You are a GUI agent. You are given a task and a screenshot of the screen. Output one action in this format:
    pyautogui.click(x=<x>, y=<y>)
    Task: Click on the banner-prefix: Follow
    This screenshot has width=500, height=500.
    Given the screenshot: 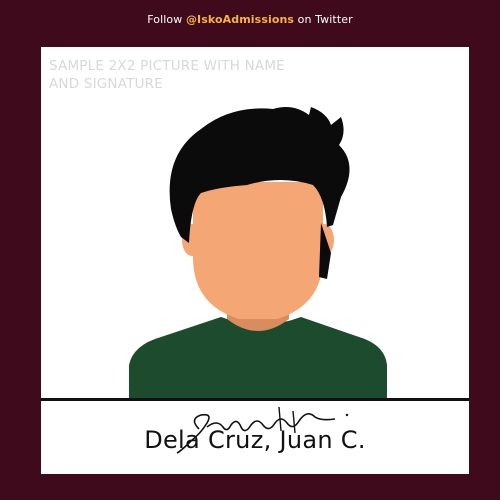 What is the action you would take?
    pyautogui.click(x=166, y=19)
    